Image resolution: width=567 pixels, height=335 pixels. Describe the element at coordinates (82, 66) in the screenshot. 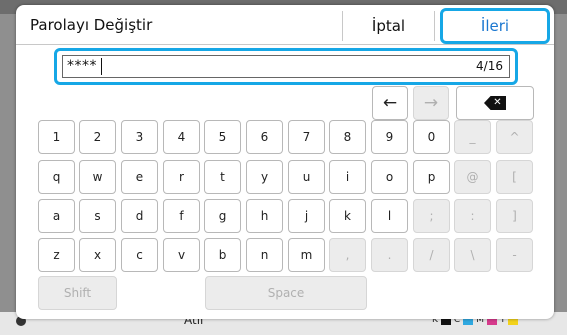

I see `password-value: ****` at that location.